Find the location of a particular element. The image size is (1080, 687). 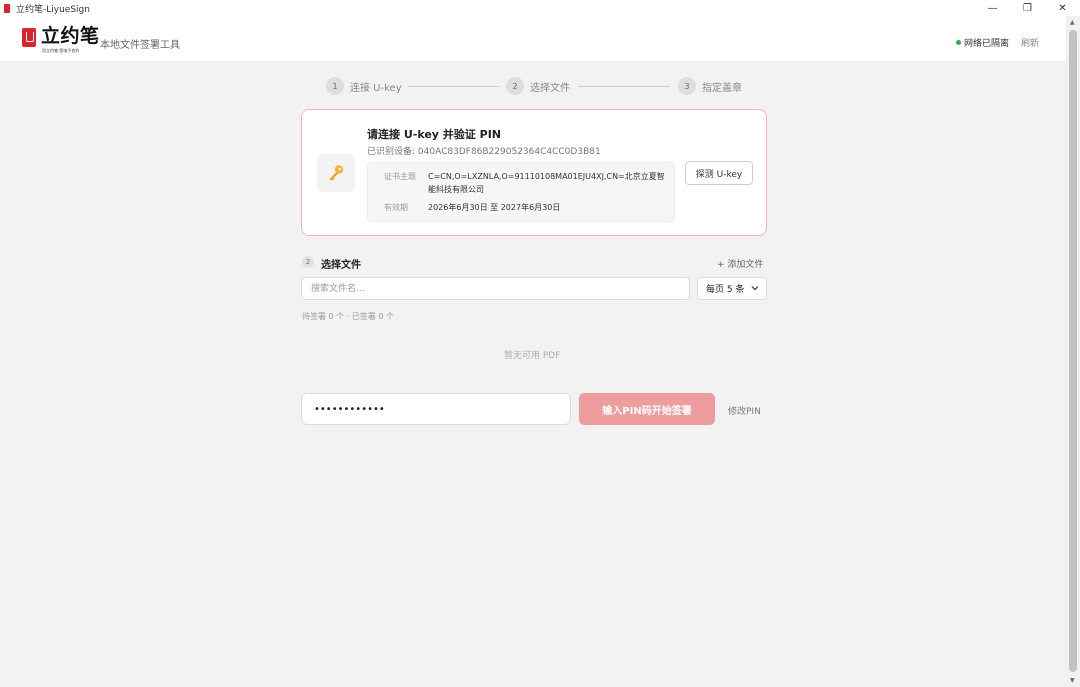

app-subtitle: 本地文件签署工具 is located at coordinates (140, 45).